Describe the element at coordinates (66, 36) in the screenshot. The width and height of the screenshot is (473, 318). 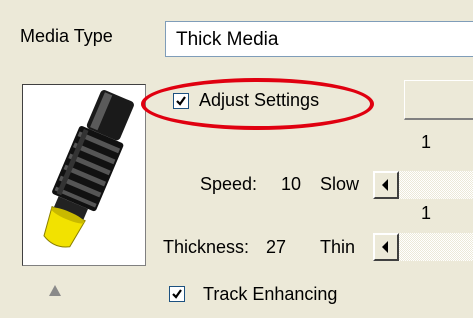
I see `media-type-label: Media Type` at that location.